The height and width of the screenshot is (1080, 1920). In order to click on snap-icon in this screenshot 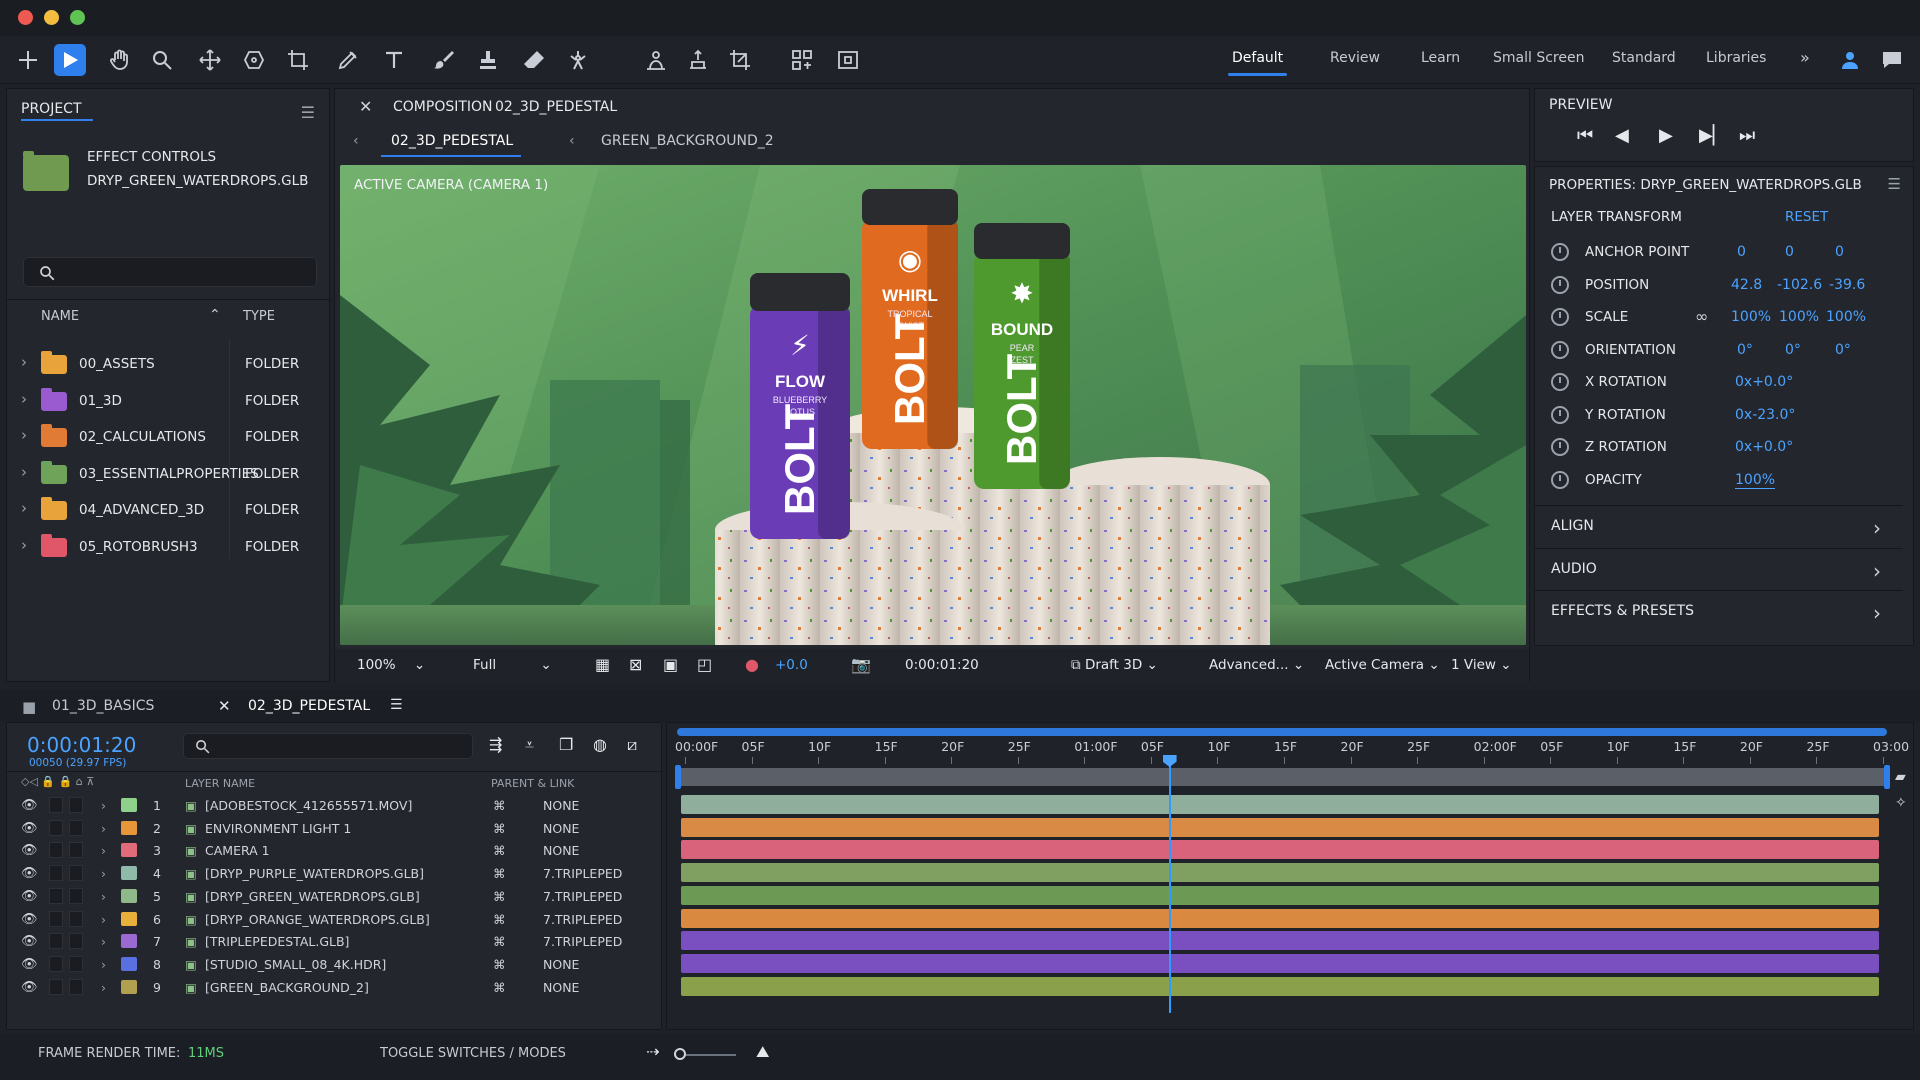, I will do `click(802, 60)`.